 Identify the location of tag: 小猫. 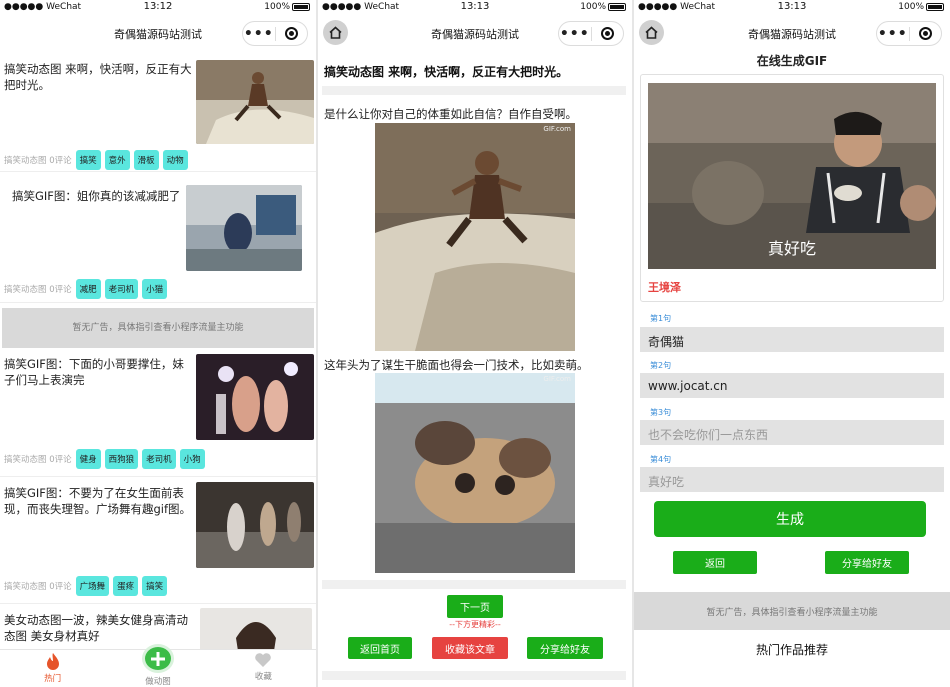
(155, 289).